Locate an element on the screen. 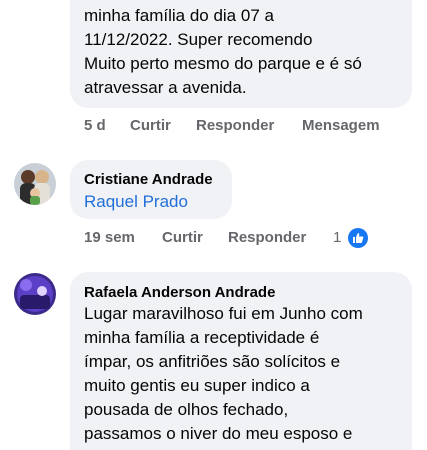 This screenshot has height=450, width=427. avatar-rafaela is located at coordinates (35, 294).